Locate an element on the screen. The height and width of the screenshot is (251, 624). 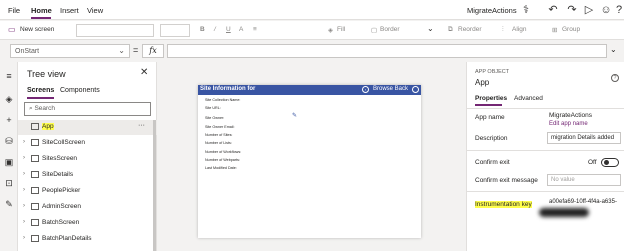
tree-item-sitedetails: › SiteDetails is located at coordinates (87, 175).